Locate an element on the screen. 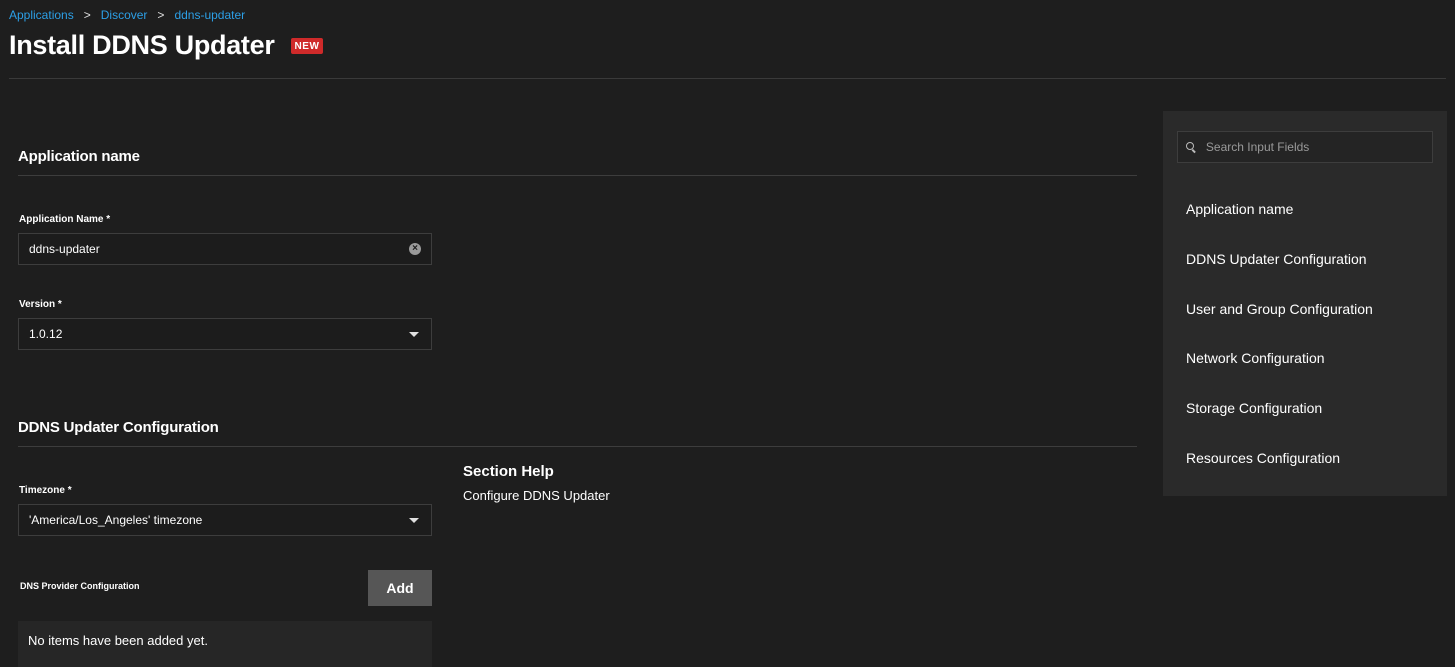 This screenshot has height=667, width=1455. add-dns-provider-button: Add is located at coordinates (400, 588).